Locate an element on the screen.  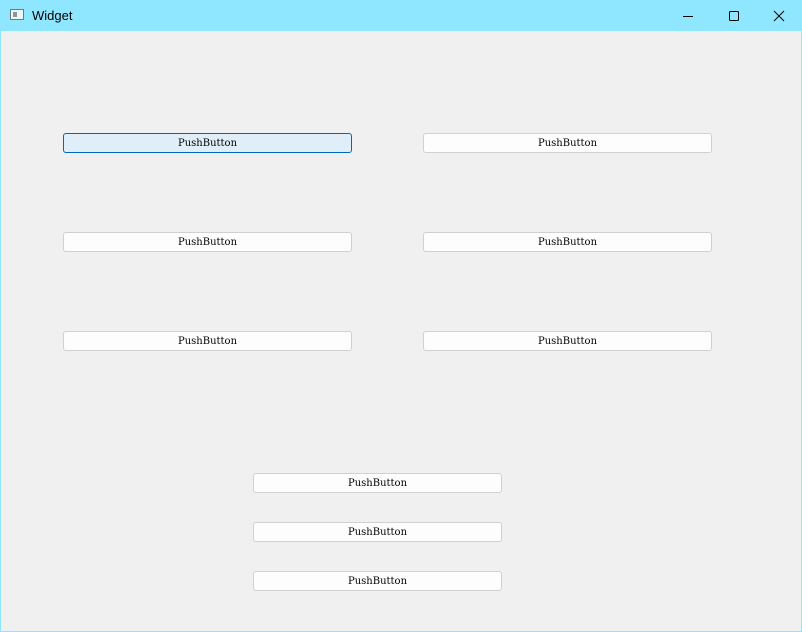
push-button-3: PushButton is located at coordinates (207, 242).